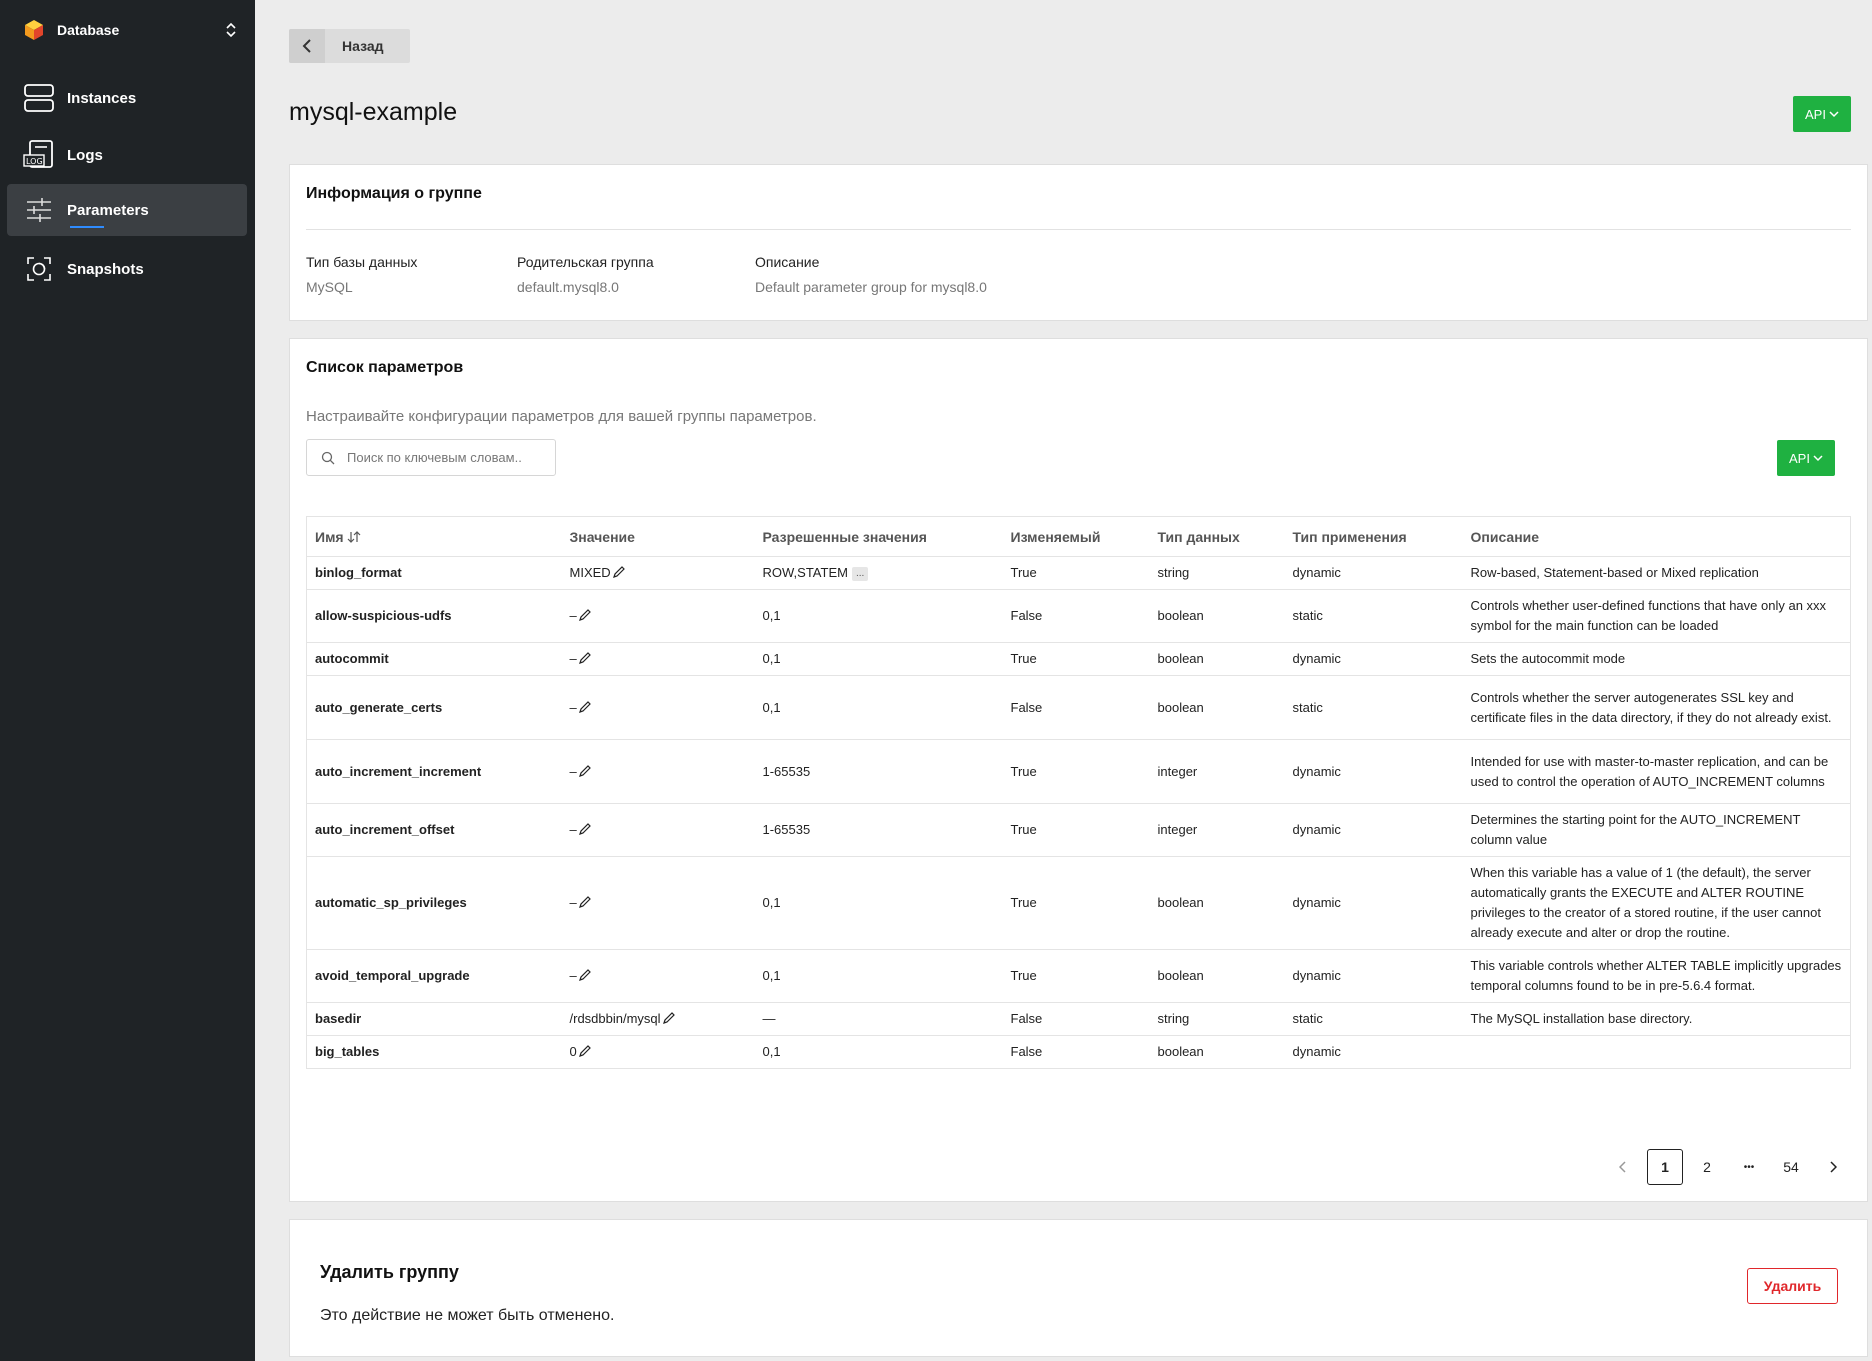 This screenshot has height=1361, width=1872. What do you see at coordinates (434, 573) in the screenshot?
I see `param-name: binlog_format` at bounding box center [434, 573].